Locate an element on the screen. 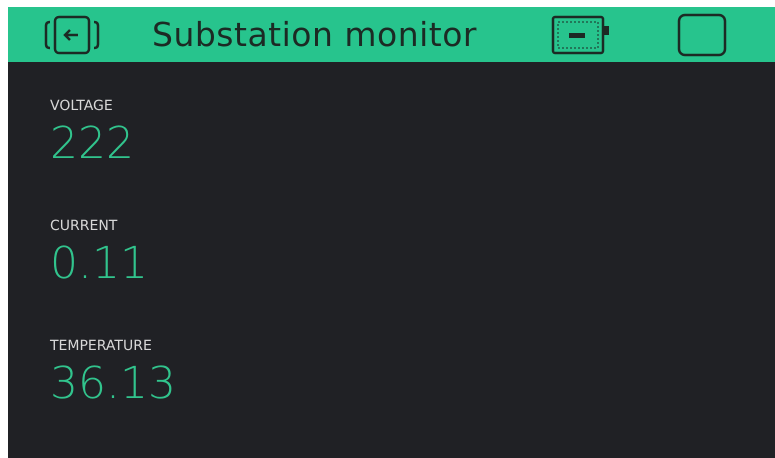  widget-label: CURRENT is located at coordinates (84, 226).